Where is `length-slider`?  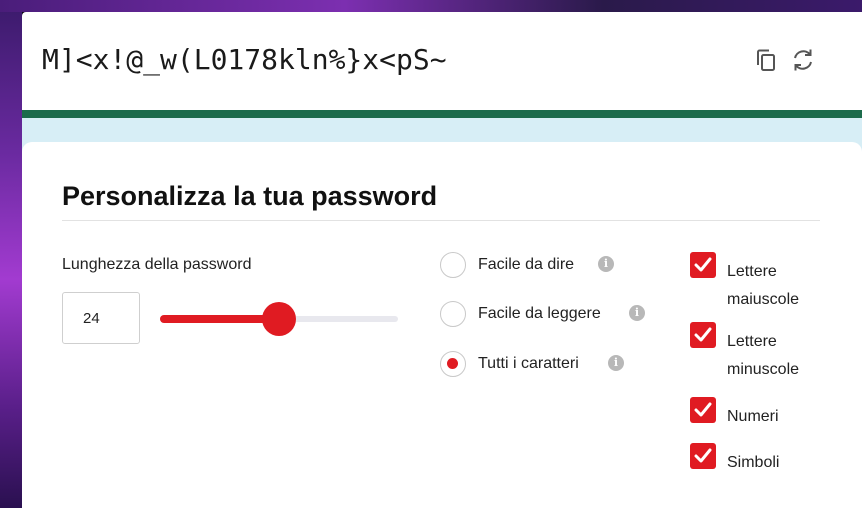 length-slider is located at coordinates (280, 319).